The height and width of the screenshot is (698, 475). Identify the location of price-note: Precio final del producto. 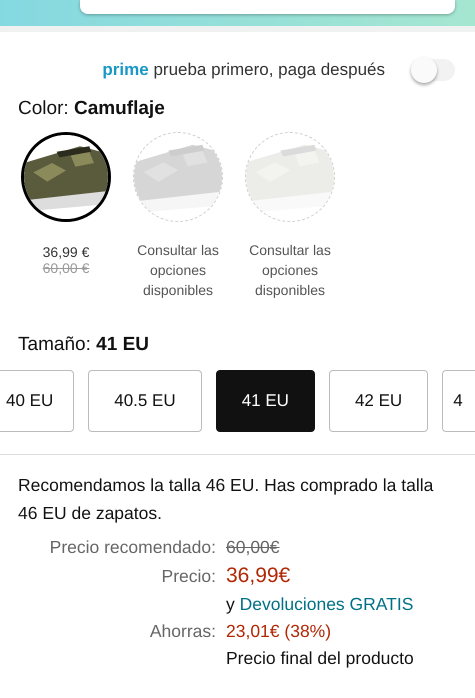
(320, 658).